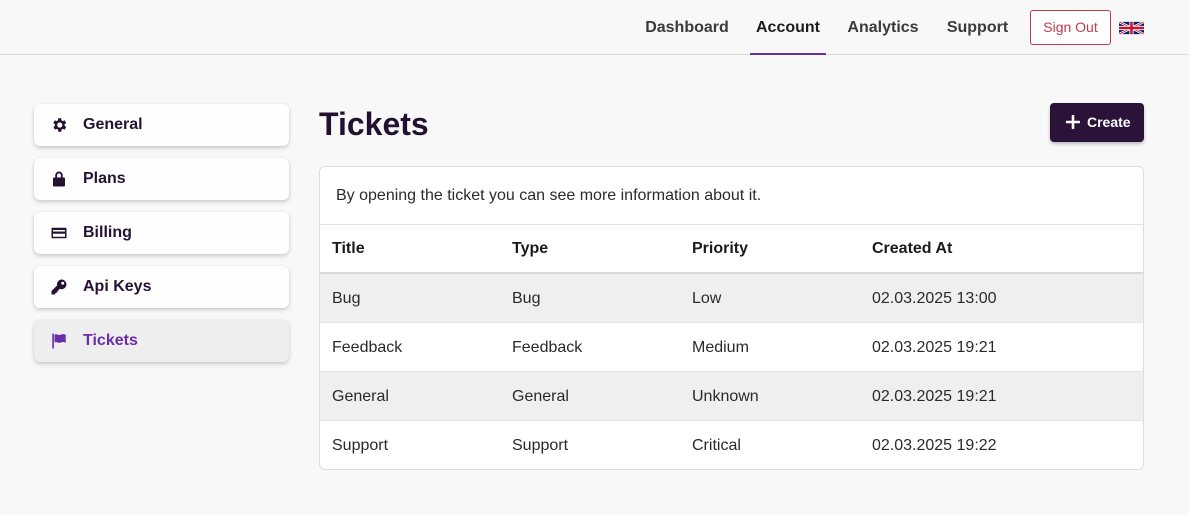 This screenshot has width=1189, height=515. I want to click on cell-title: Bug, so click(346, 298).